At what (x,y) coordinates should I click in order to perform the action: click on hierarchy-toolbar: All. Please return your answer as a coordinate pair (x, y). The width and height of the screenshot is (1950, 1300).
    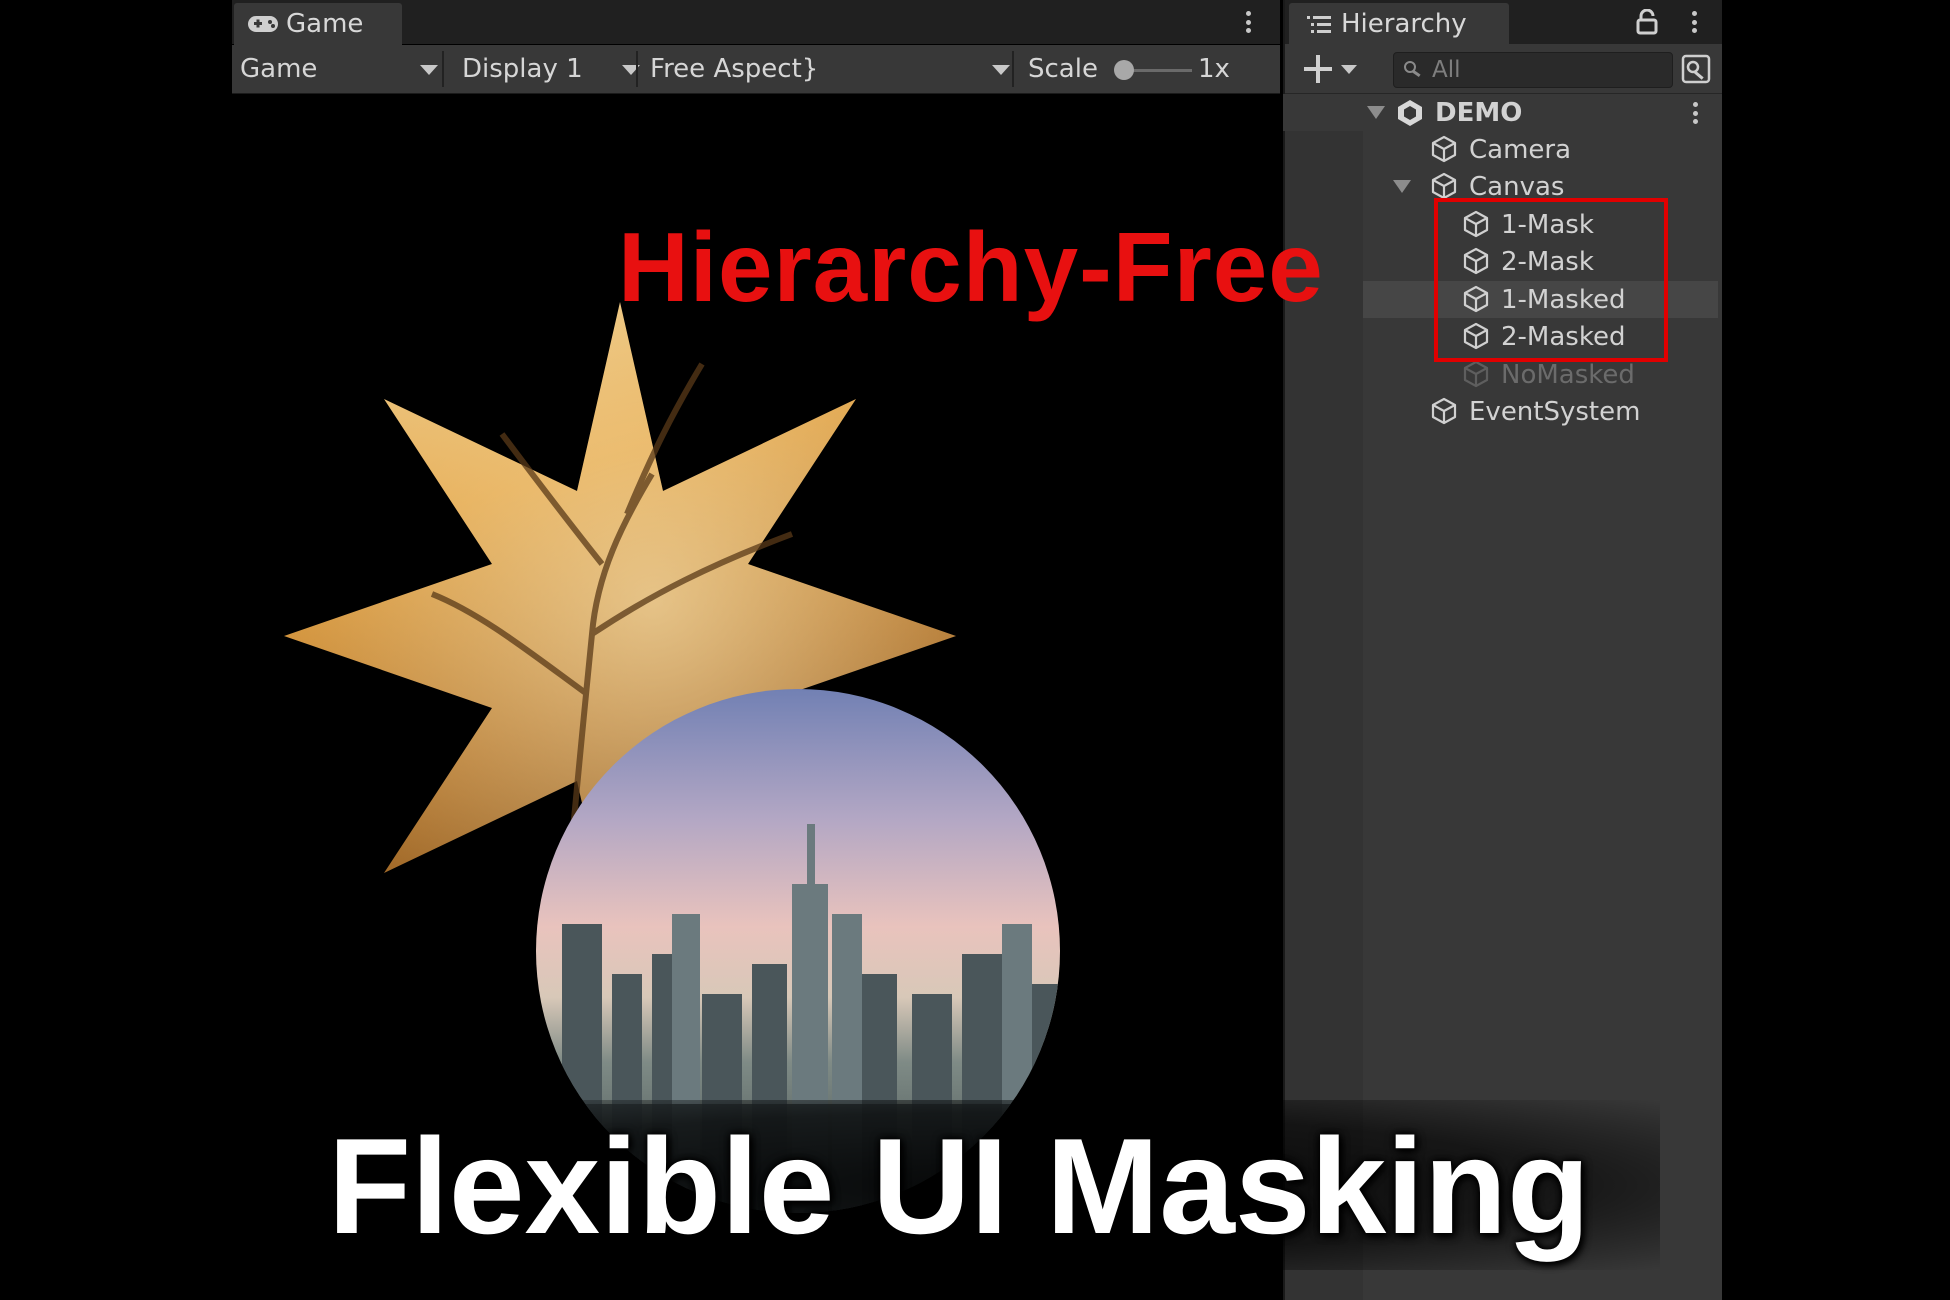
    Looking at the image, I should click on (1503, 69).